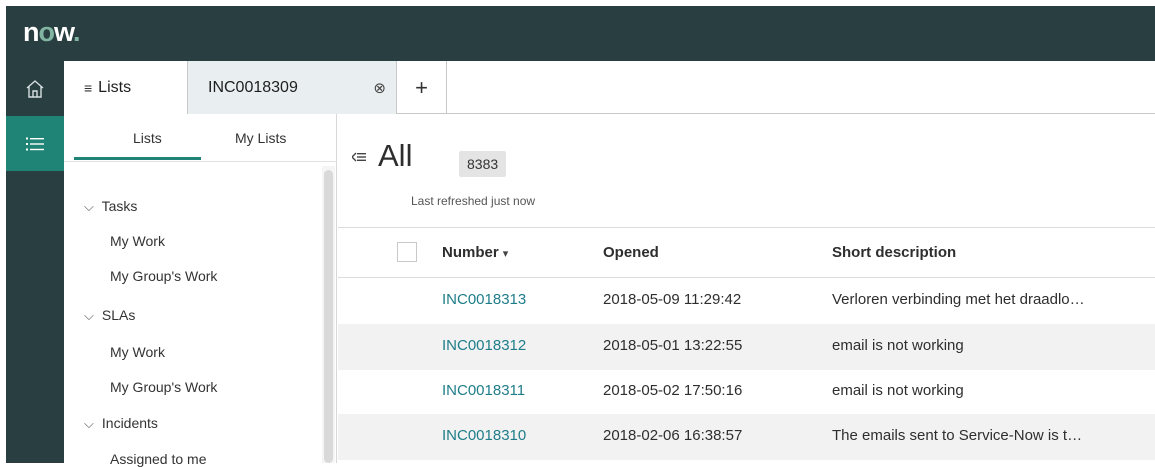  Describe the element at coordinates (31, 32) in the screenshot. I see `logo-letter-n: n` at that location.